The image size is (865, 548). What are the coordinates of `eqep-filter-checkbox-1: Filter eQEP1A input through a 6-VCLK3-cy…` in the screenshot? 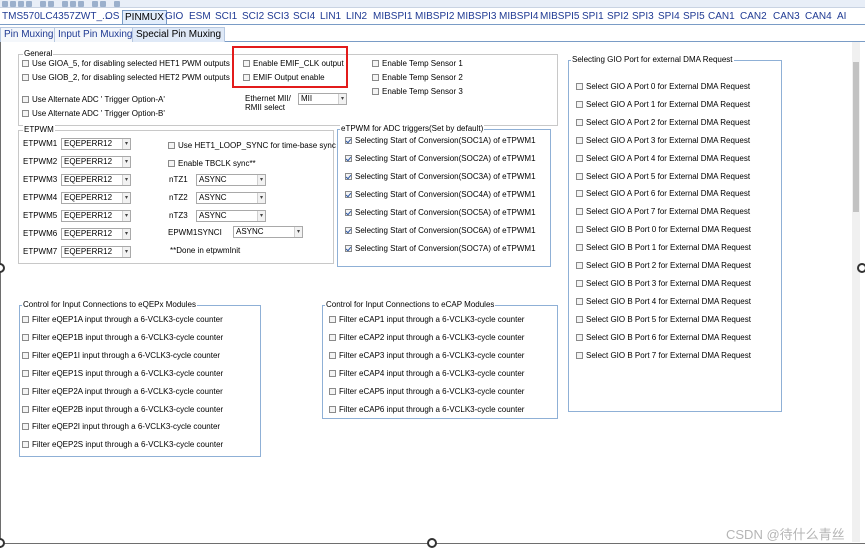 It's located at (122, 320).